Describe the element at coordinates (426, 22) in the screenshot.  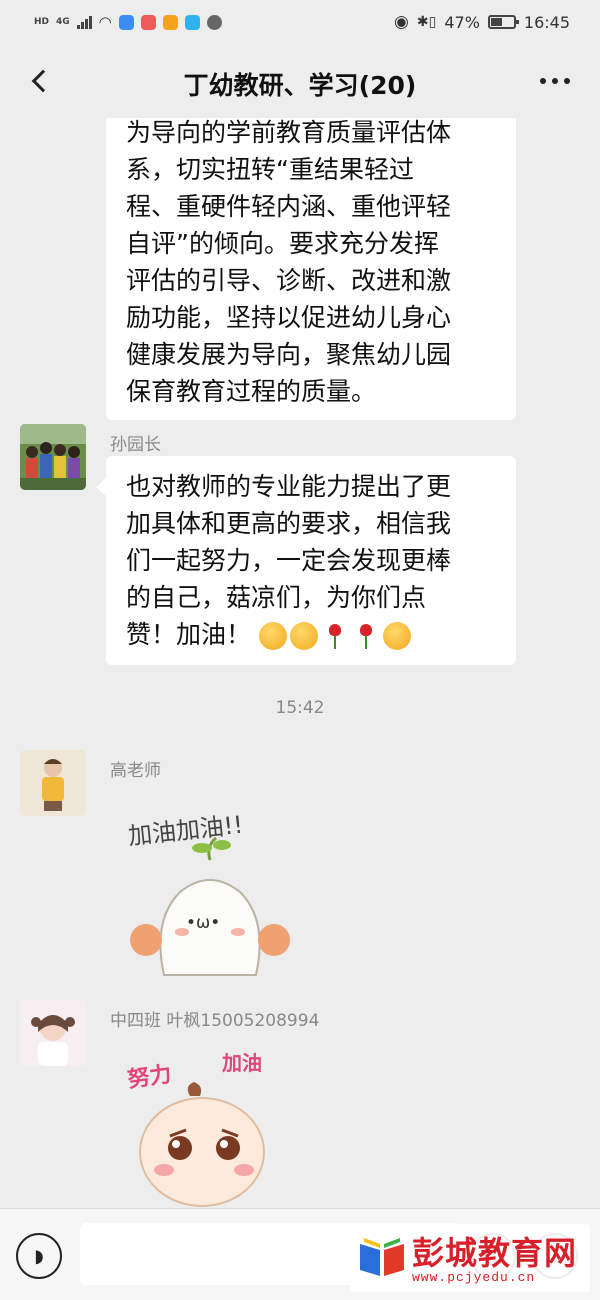
I see `bluetooth-vibrate-icon: ✱▯` at that location.